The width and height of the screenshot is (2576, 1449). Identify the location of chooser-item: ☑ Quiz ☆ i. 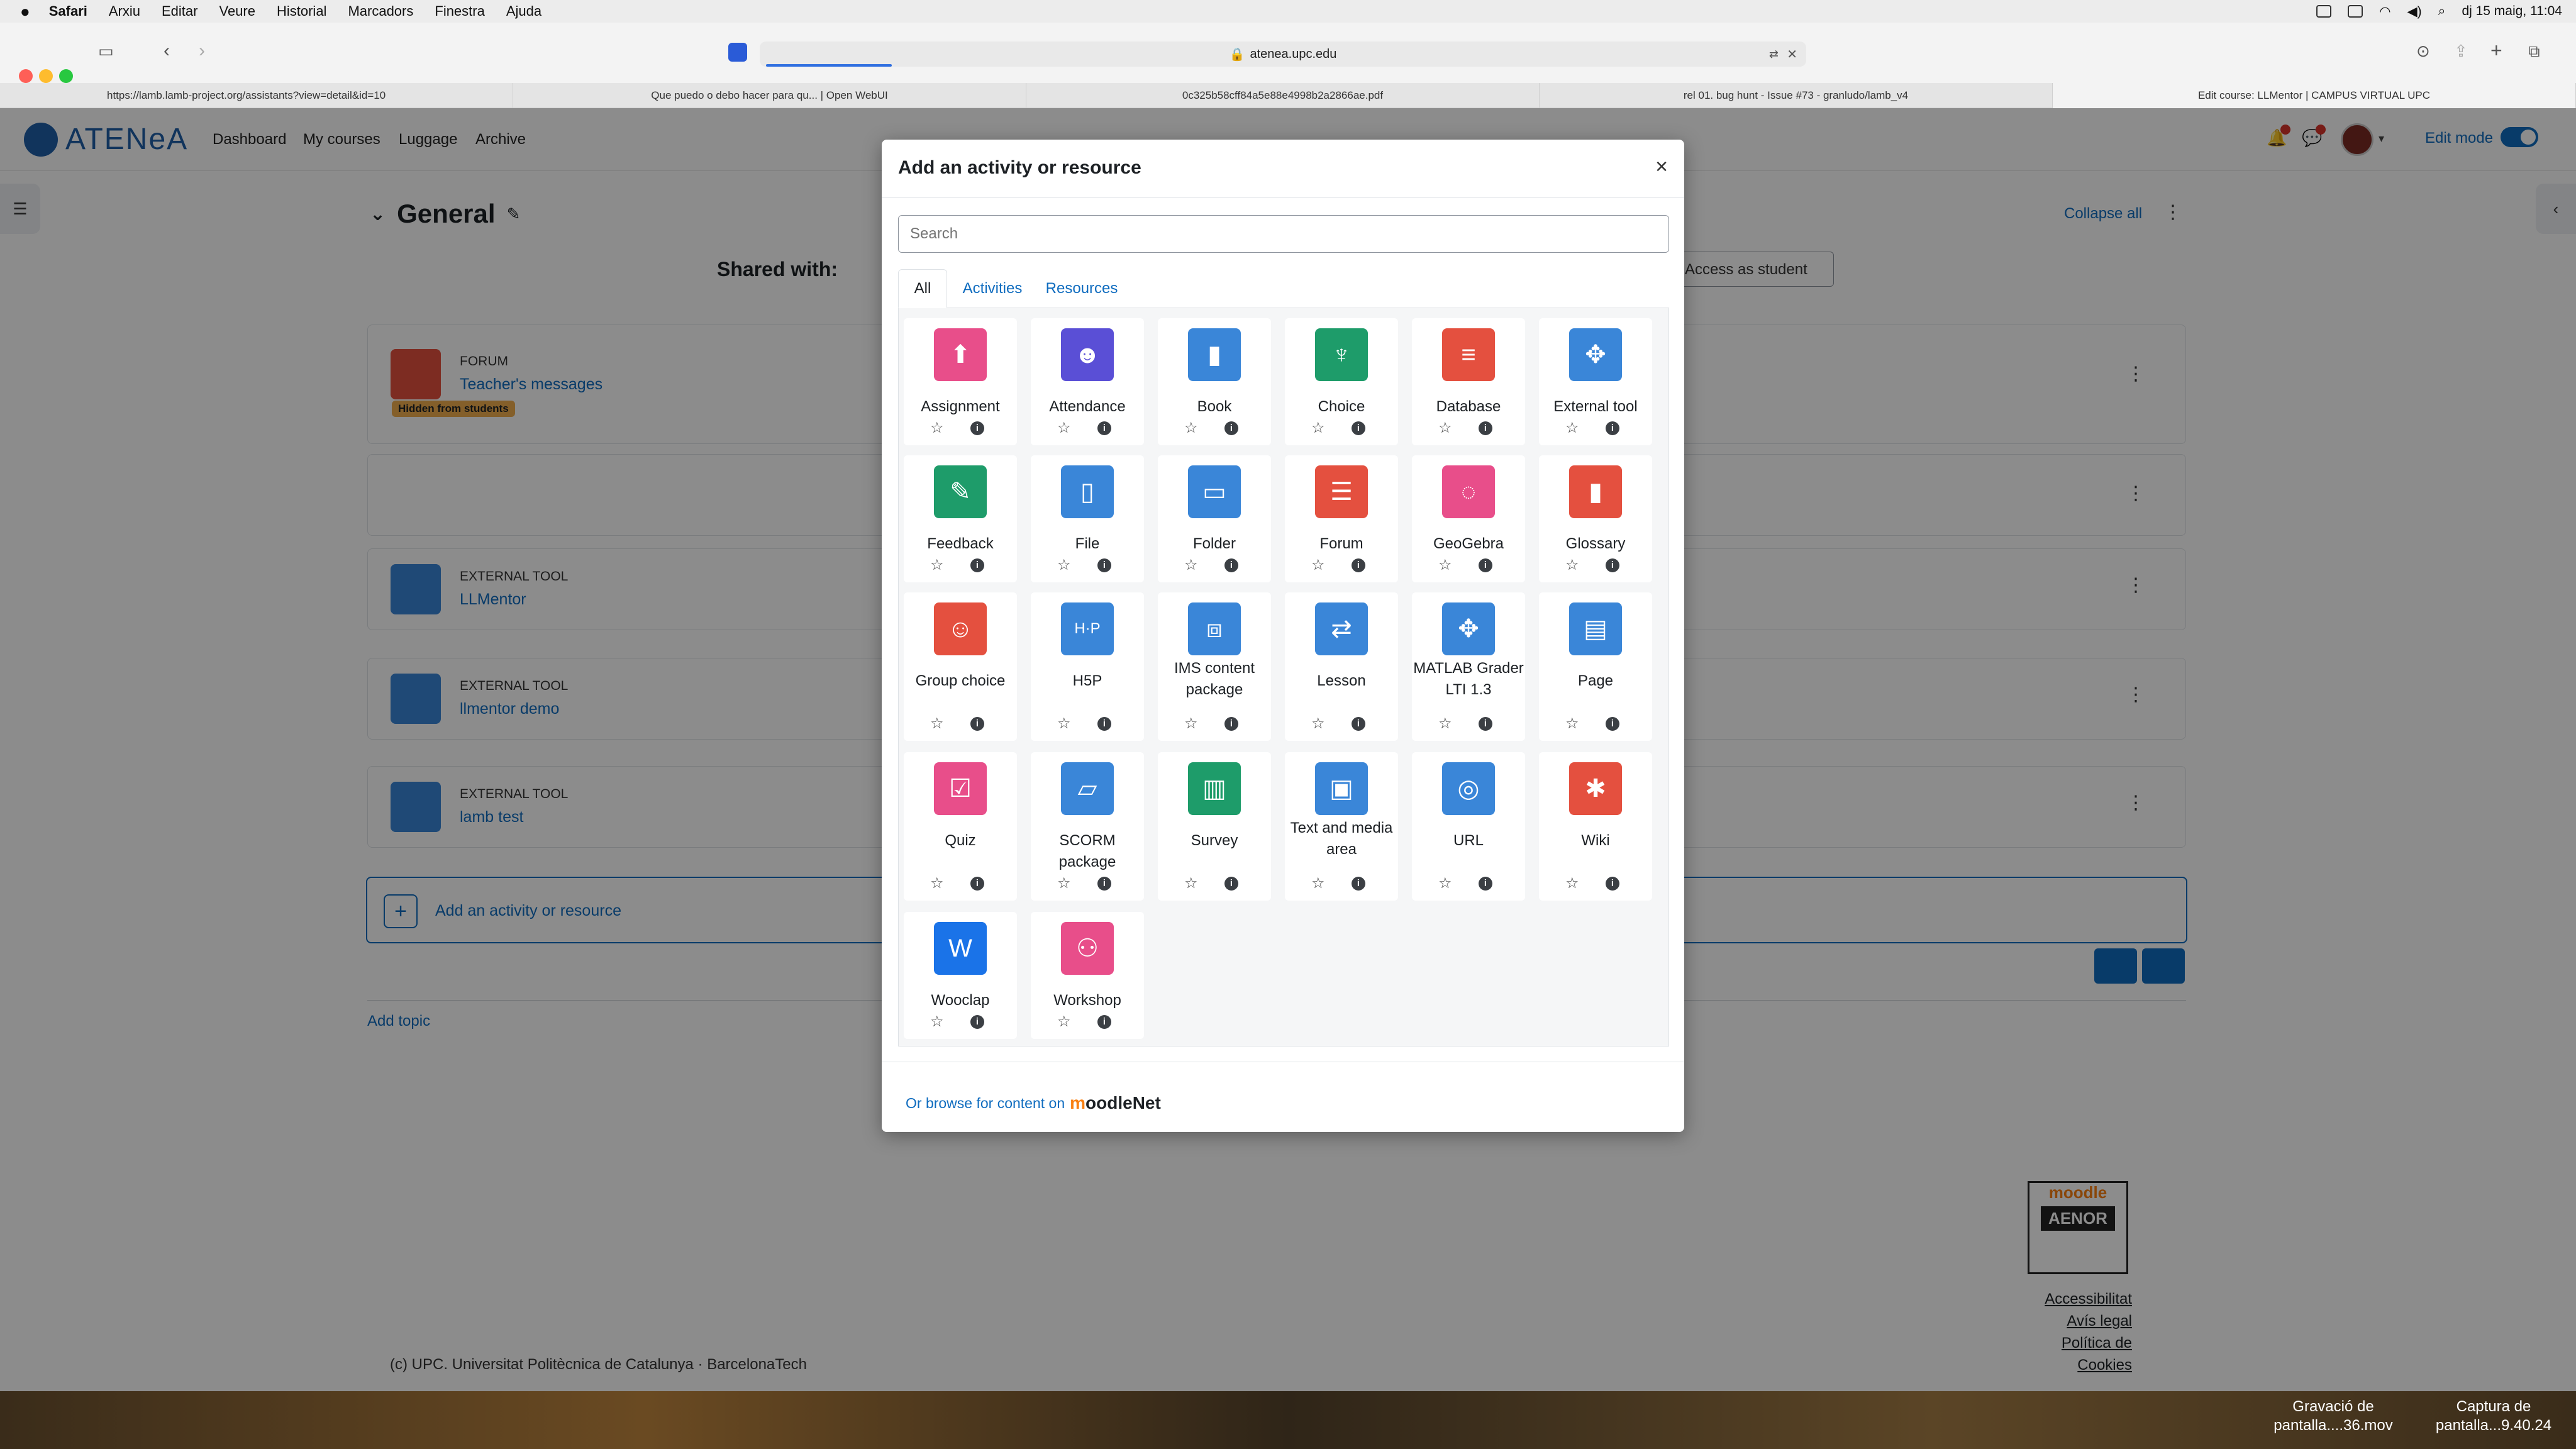
(960, 826).